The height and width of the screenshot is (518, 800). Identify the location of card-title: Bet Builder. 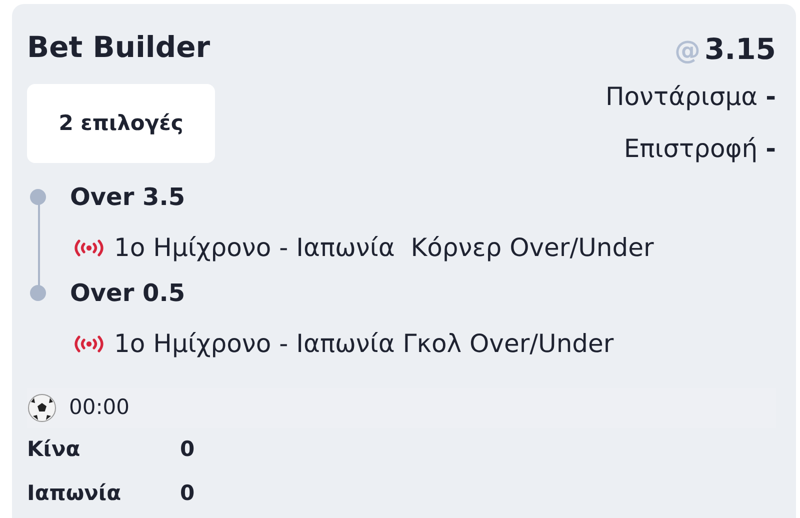
(119, 47).